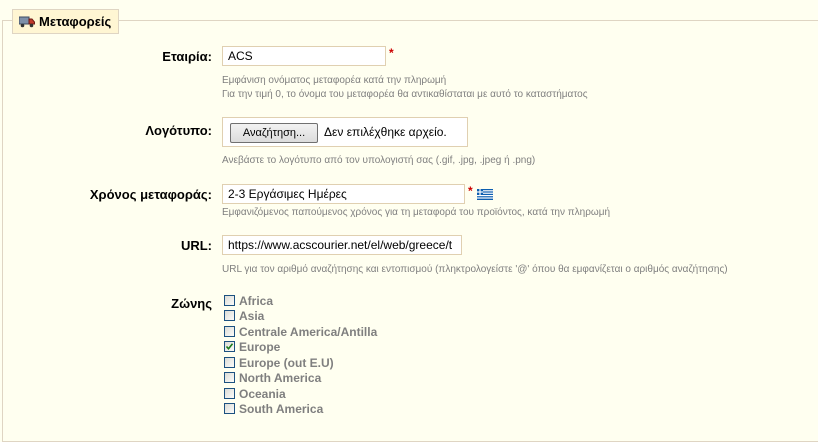 The width and height of the screenshot is (818, 442). Describe the element at coordinates (286, 362) in the screenshot. I see `zone-label: Europe (out E.U)` at that location.